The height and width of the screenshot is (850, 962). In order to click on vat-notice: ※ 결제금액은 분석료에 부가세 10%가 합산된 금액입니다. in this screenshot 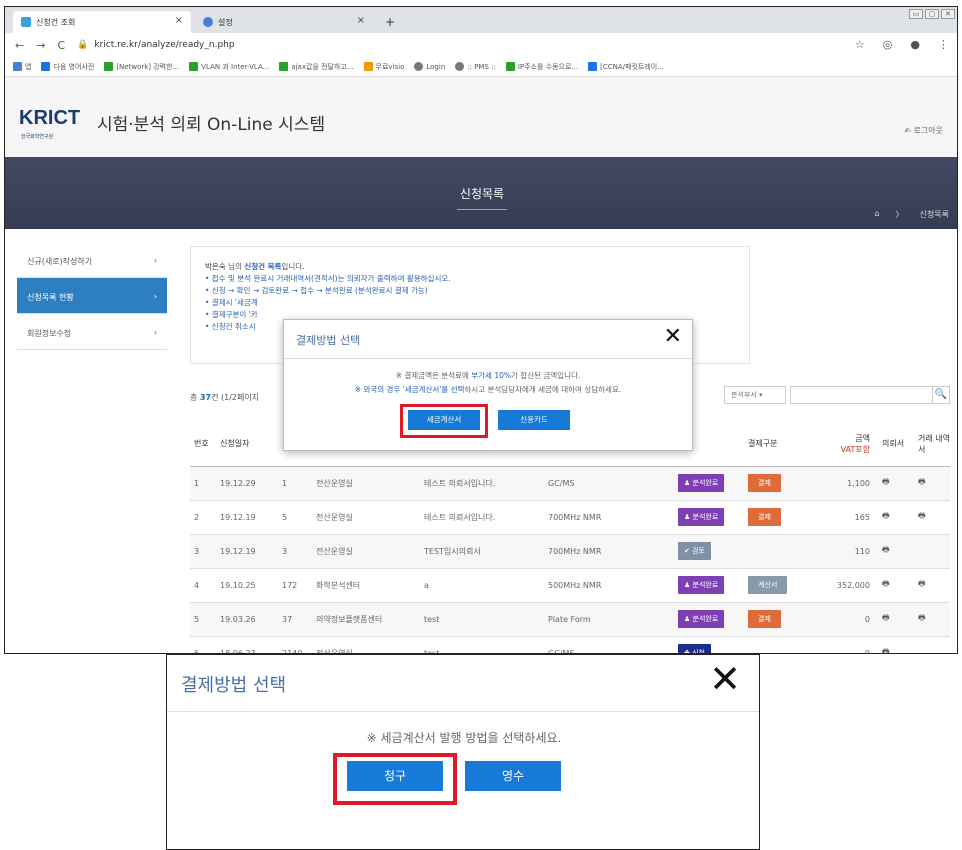, I will do `click(488, 375)`.